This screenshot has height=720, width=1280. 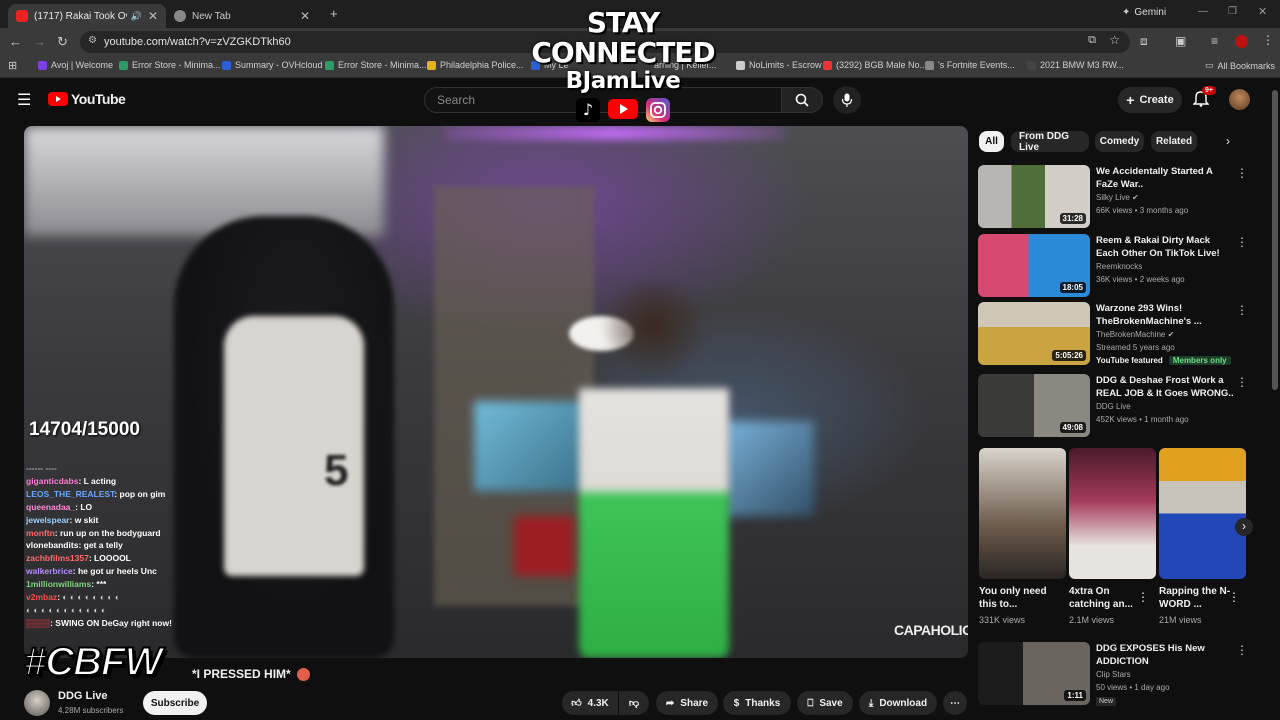 I want to click on chip-from-ddg-live: From DDG Live, so click(x=1050, y=142).